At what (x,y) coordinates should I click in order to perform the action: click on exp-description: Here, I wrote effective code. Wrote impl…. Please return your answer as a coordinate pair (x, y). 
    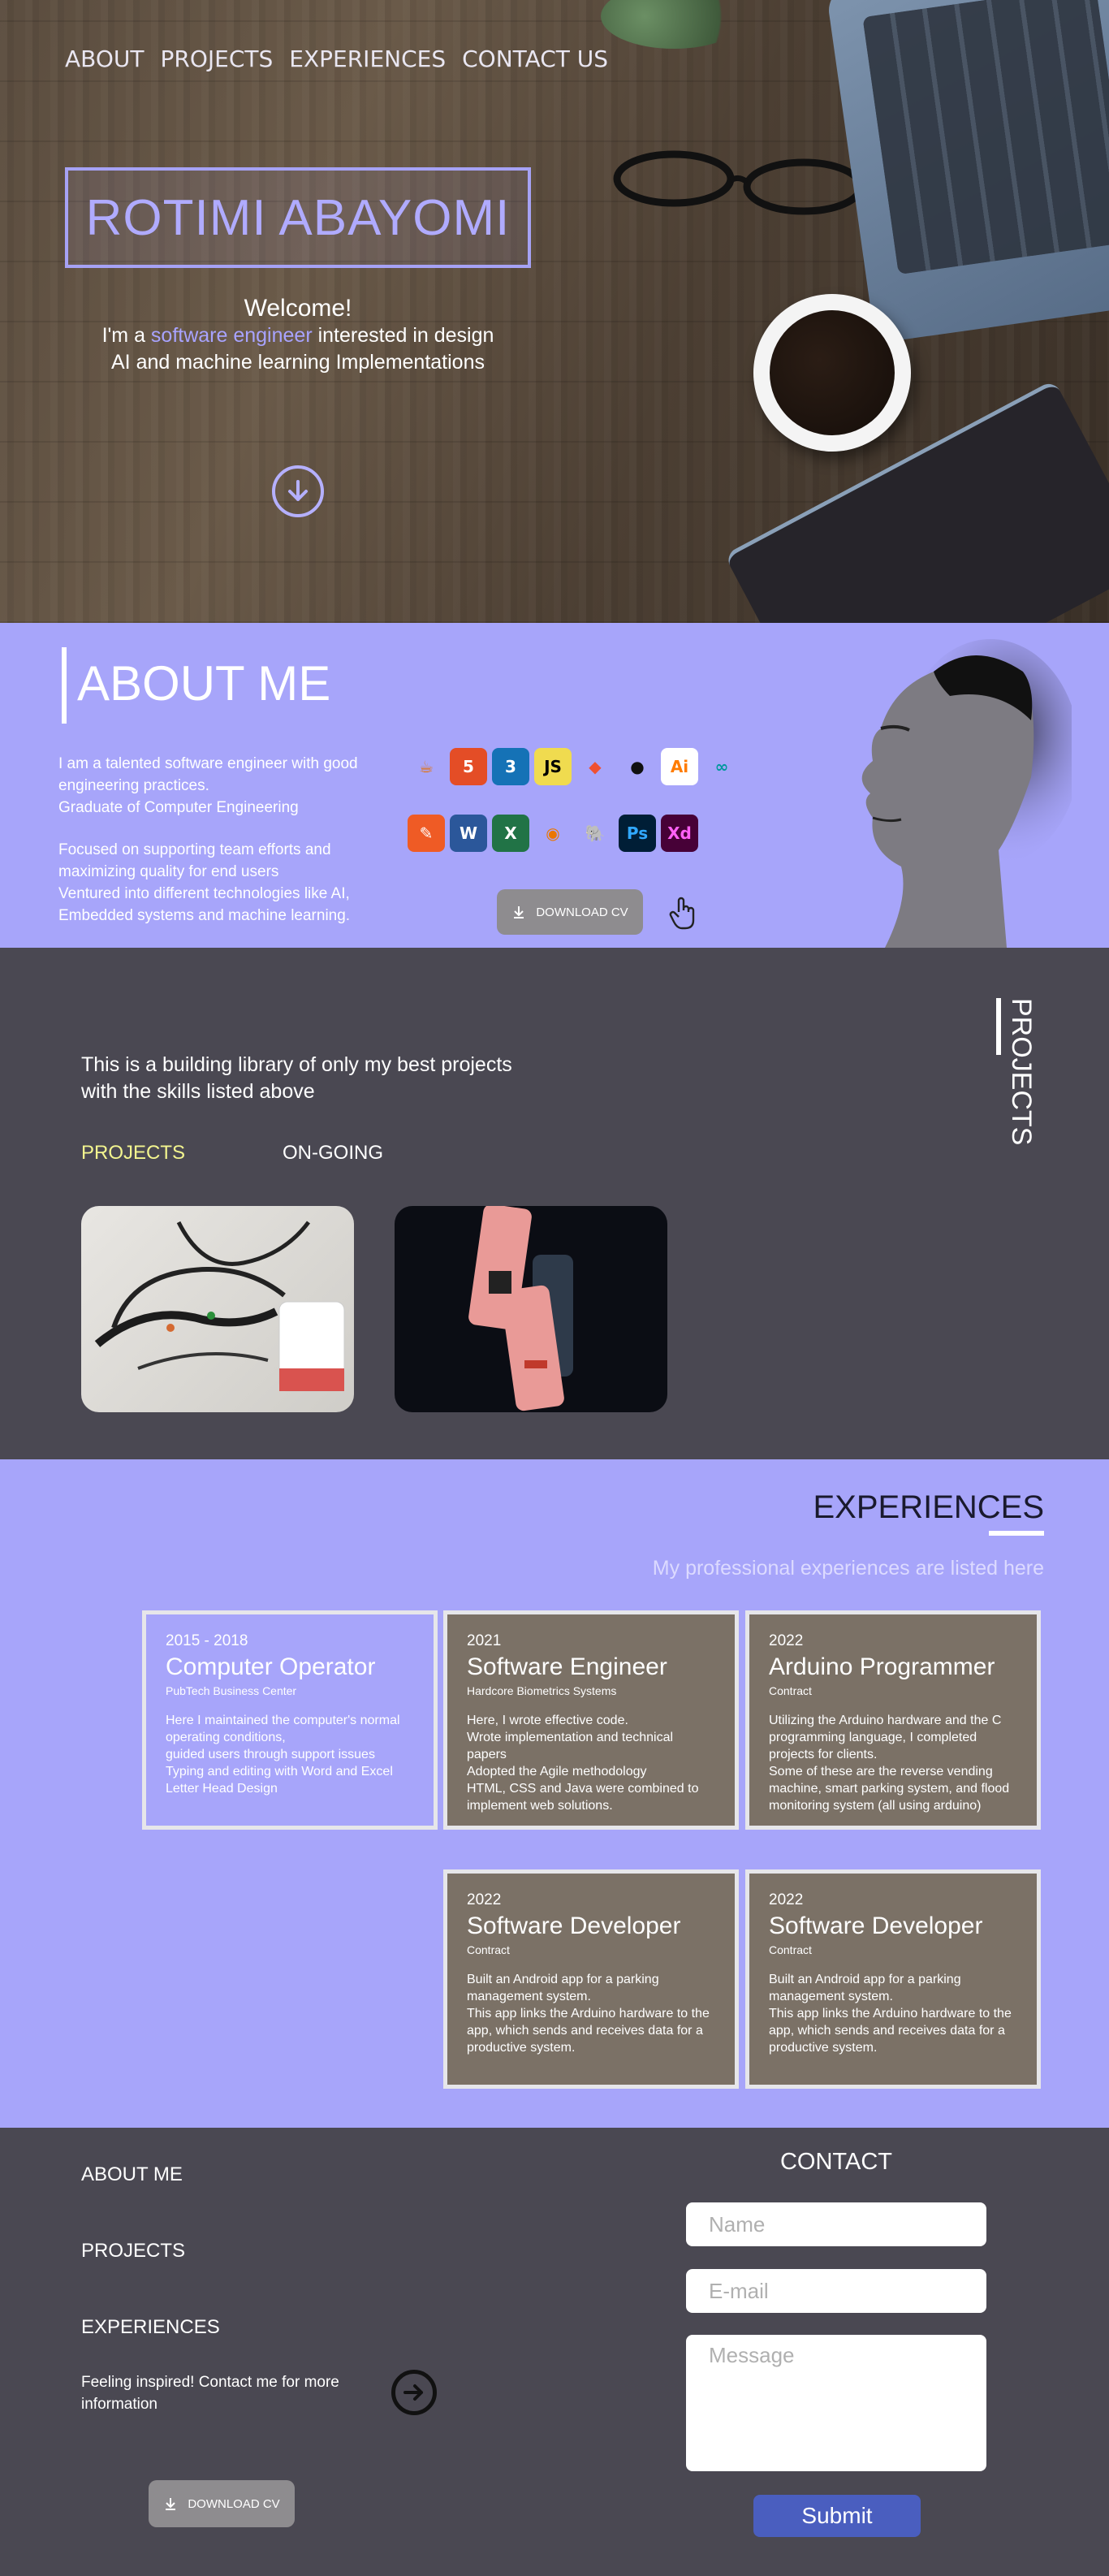
    Looking at the image, I should click on (583, 1764).